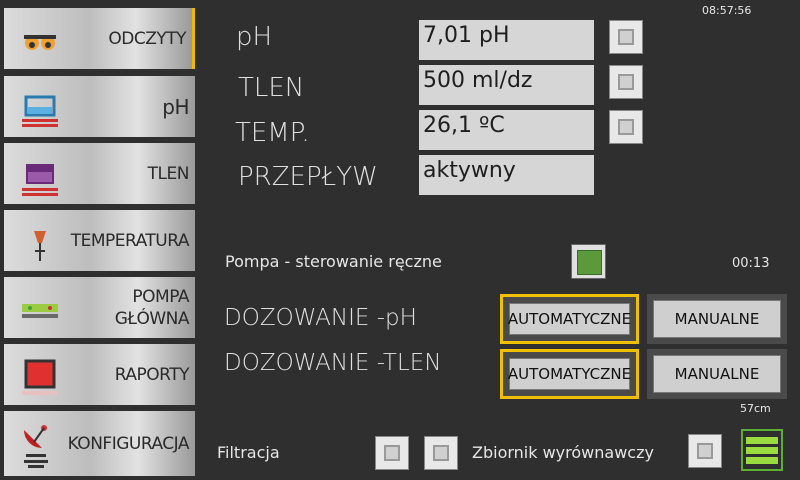 This screenshot has width=800, height=480. I want to click on tank-label: Zbiornik wyrównawczy, so click(563, 452).